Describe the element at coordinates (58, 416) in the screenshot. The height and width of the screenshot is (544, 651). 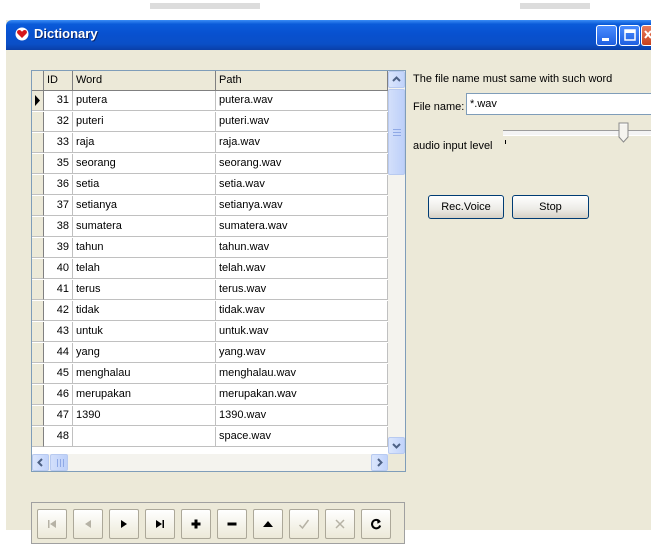
I see `id-cell: 47` at that location.